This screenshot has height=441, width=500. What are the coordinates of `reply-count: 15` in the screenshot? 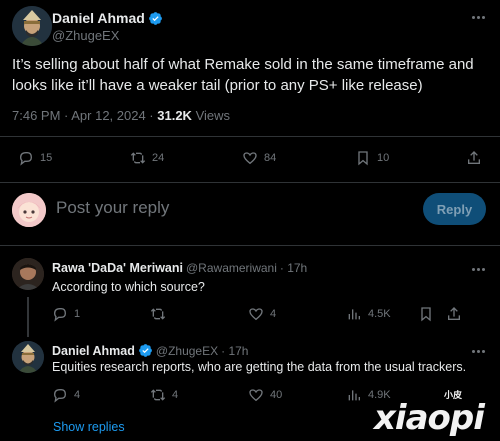 It's located at (46, 158).